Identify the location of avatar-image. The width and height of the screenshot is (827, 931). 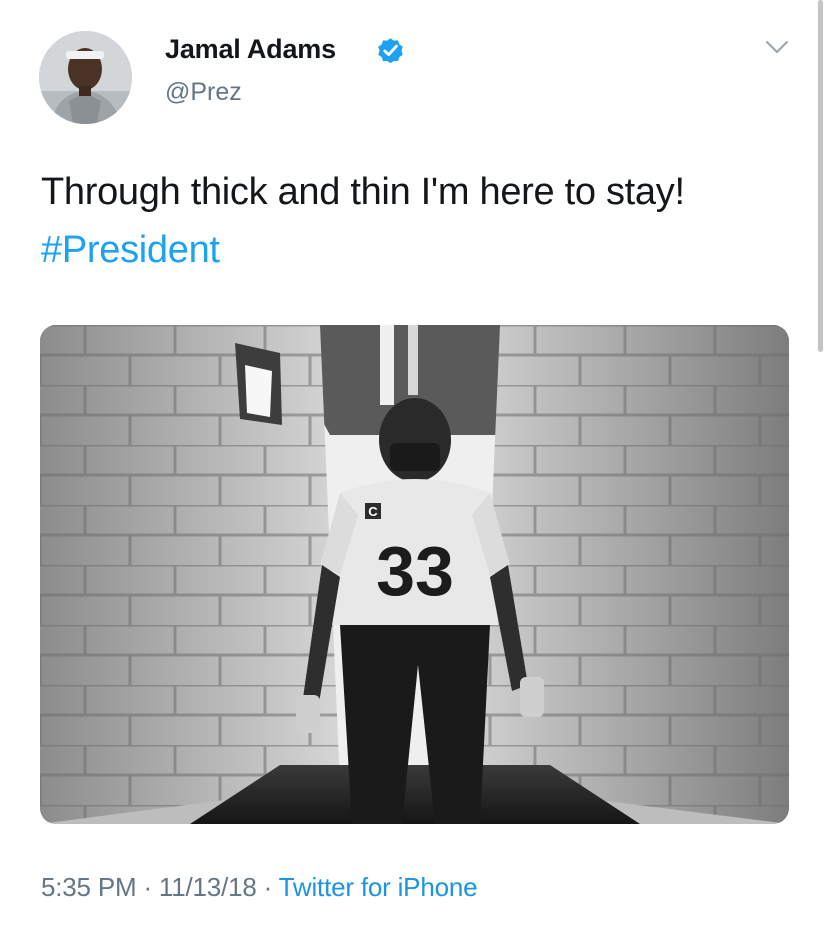
(85, 77).